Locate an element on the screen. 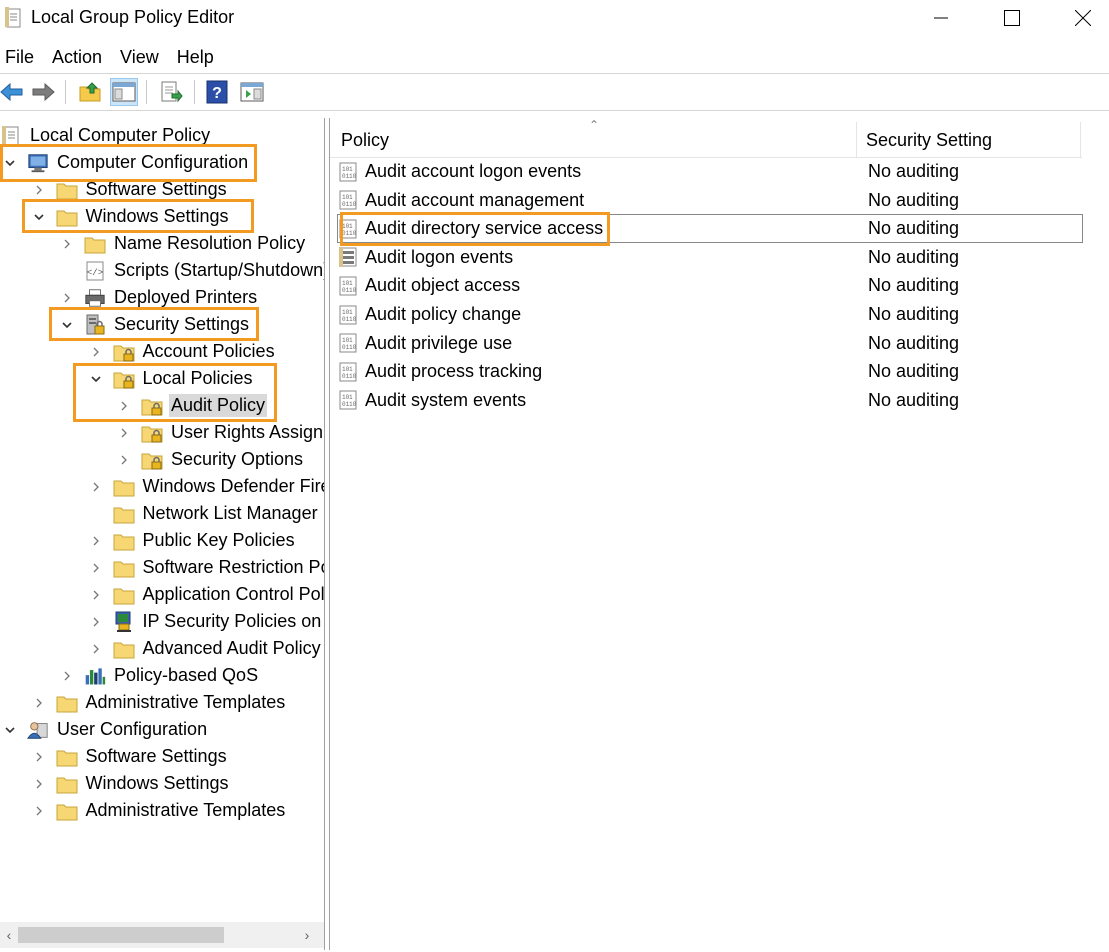 The height and width of the screenshot is (952, 1109). scroll-right-icon: › is located at coordinates (307, 935).